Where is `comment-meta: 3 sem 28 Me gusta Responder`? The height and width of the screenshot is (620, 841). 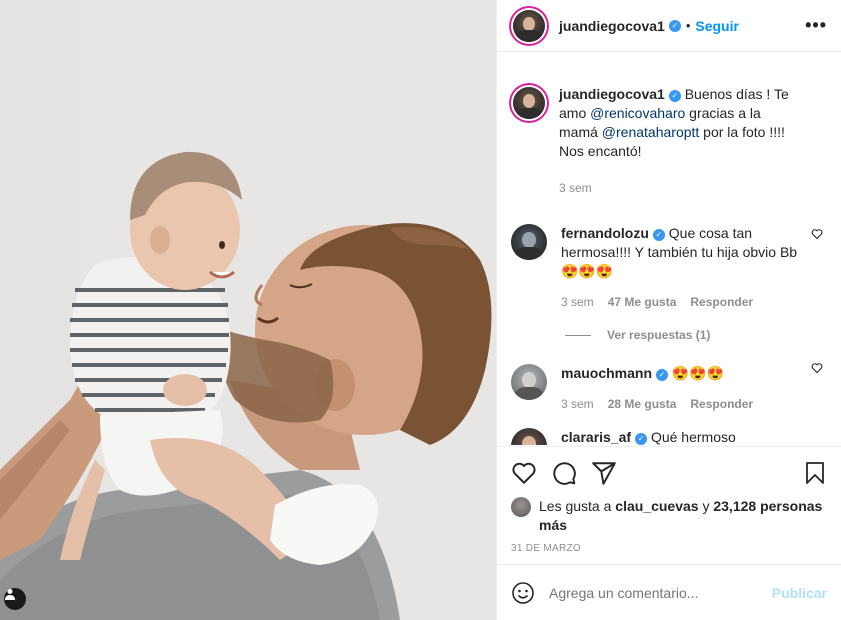
comment-meta: 3 sem 28 Me gusta Responder is located at coordinates (682, 404).